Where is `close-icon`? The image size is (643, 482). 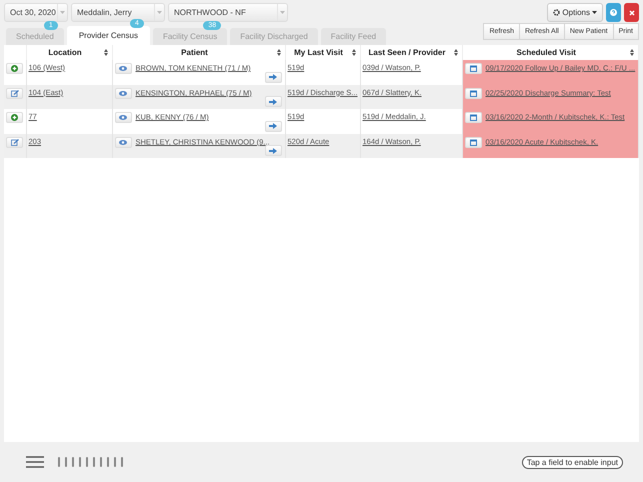
close-icon is located at coordinates (631, 13).